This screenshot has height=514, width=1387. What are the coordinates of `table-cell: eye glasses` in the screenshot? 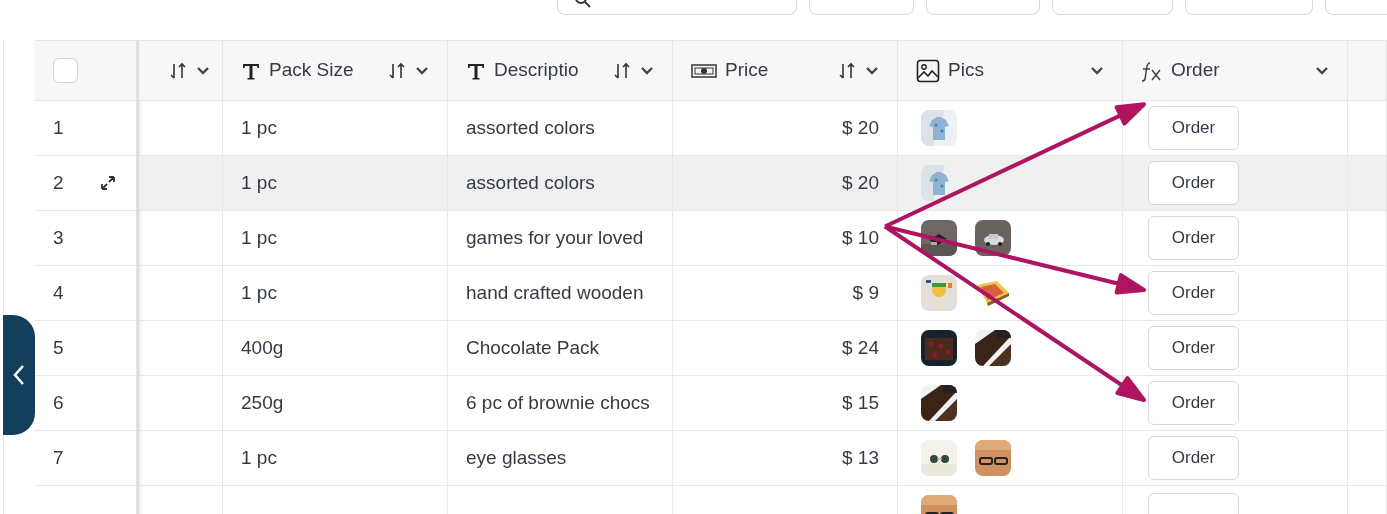 It's located at (560, 458).